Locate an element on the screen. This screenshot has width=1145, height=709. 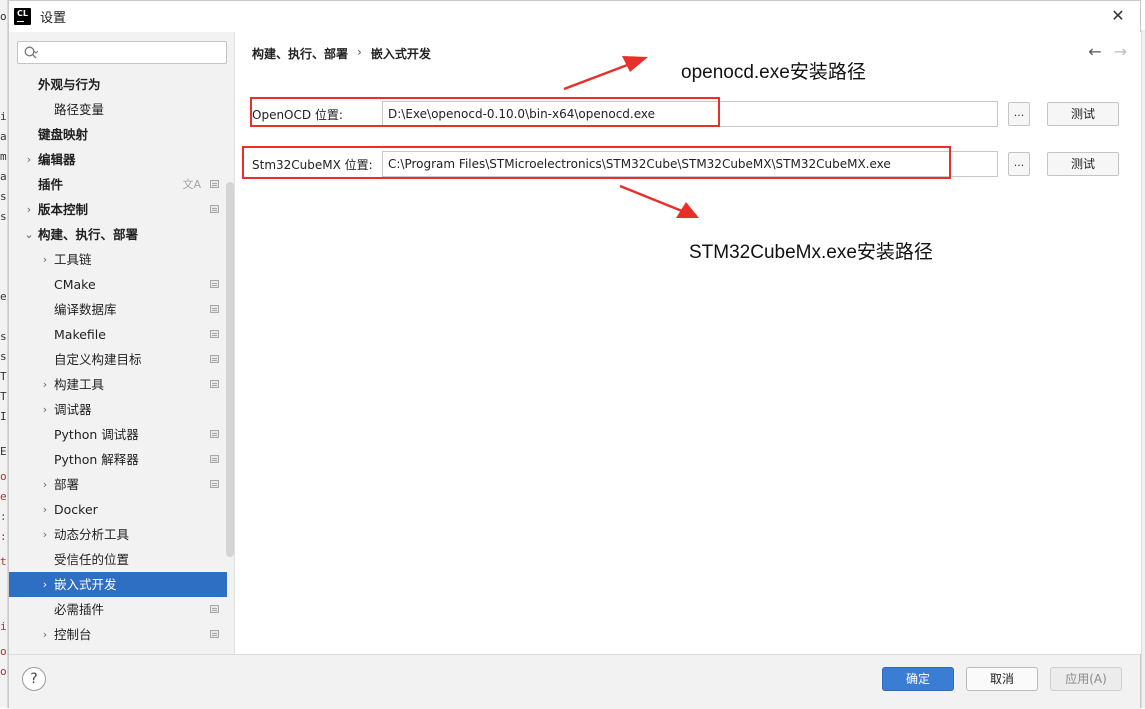
sidebar-item: Makefile is located at coordinates (118, 334).